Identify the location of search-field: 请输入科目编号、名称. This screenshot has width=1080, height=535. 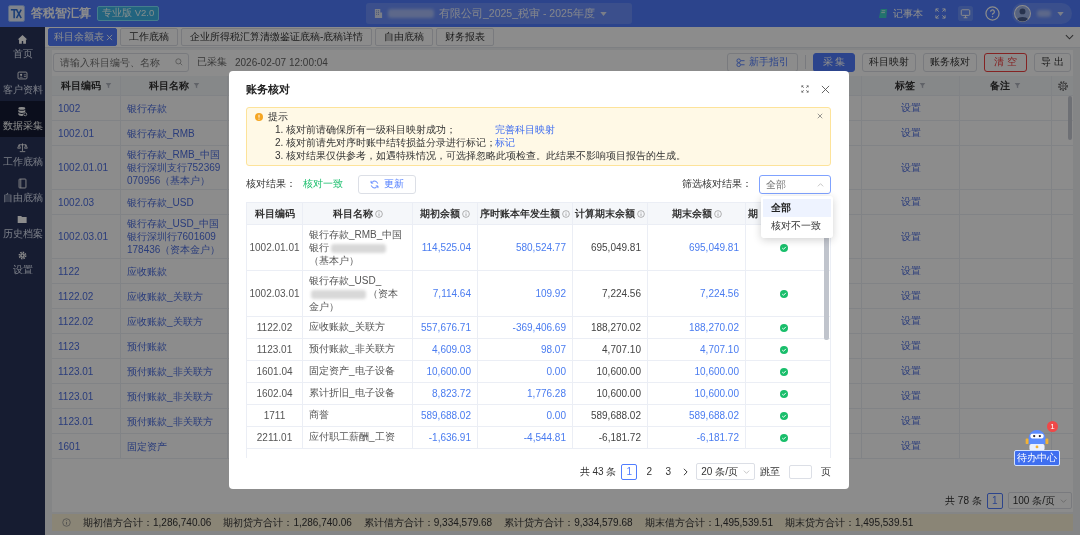
(121, 62).